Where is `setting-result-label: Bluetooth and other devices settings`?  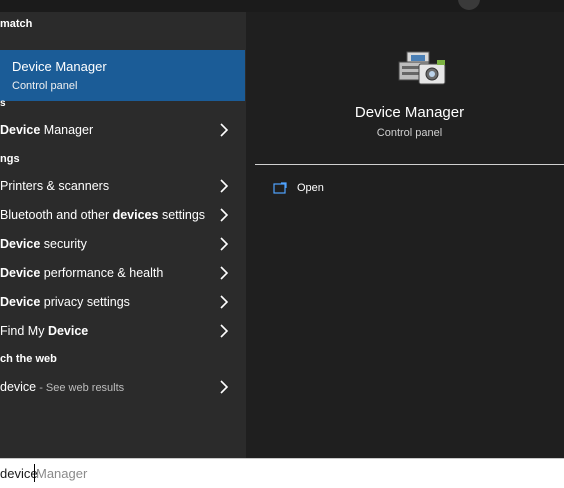 setting-result-label: Bluetooth and other devices settings is located at coordinates (103, 215).